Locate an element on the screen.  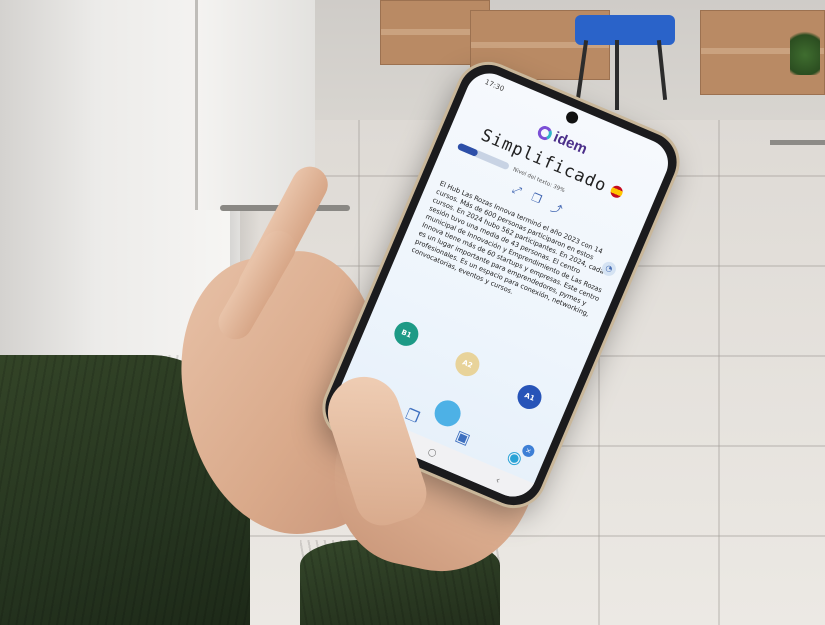
level-a1-button: A1 is located at coordinates (529, 397).